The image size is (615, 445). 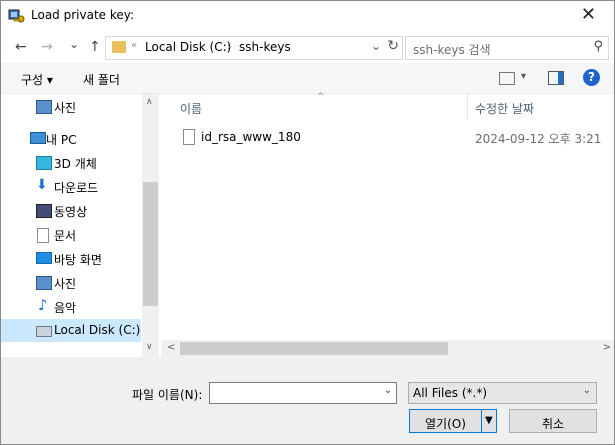 I want to click on search-placeholder: ssh-keys 검색, so click(x=452, y=50).